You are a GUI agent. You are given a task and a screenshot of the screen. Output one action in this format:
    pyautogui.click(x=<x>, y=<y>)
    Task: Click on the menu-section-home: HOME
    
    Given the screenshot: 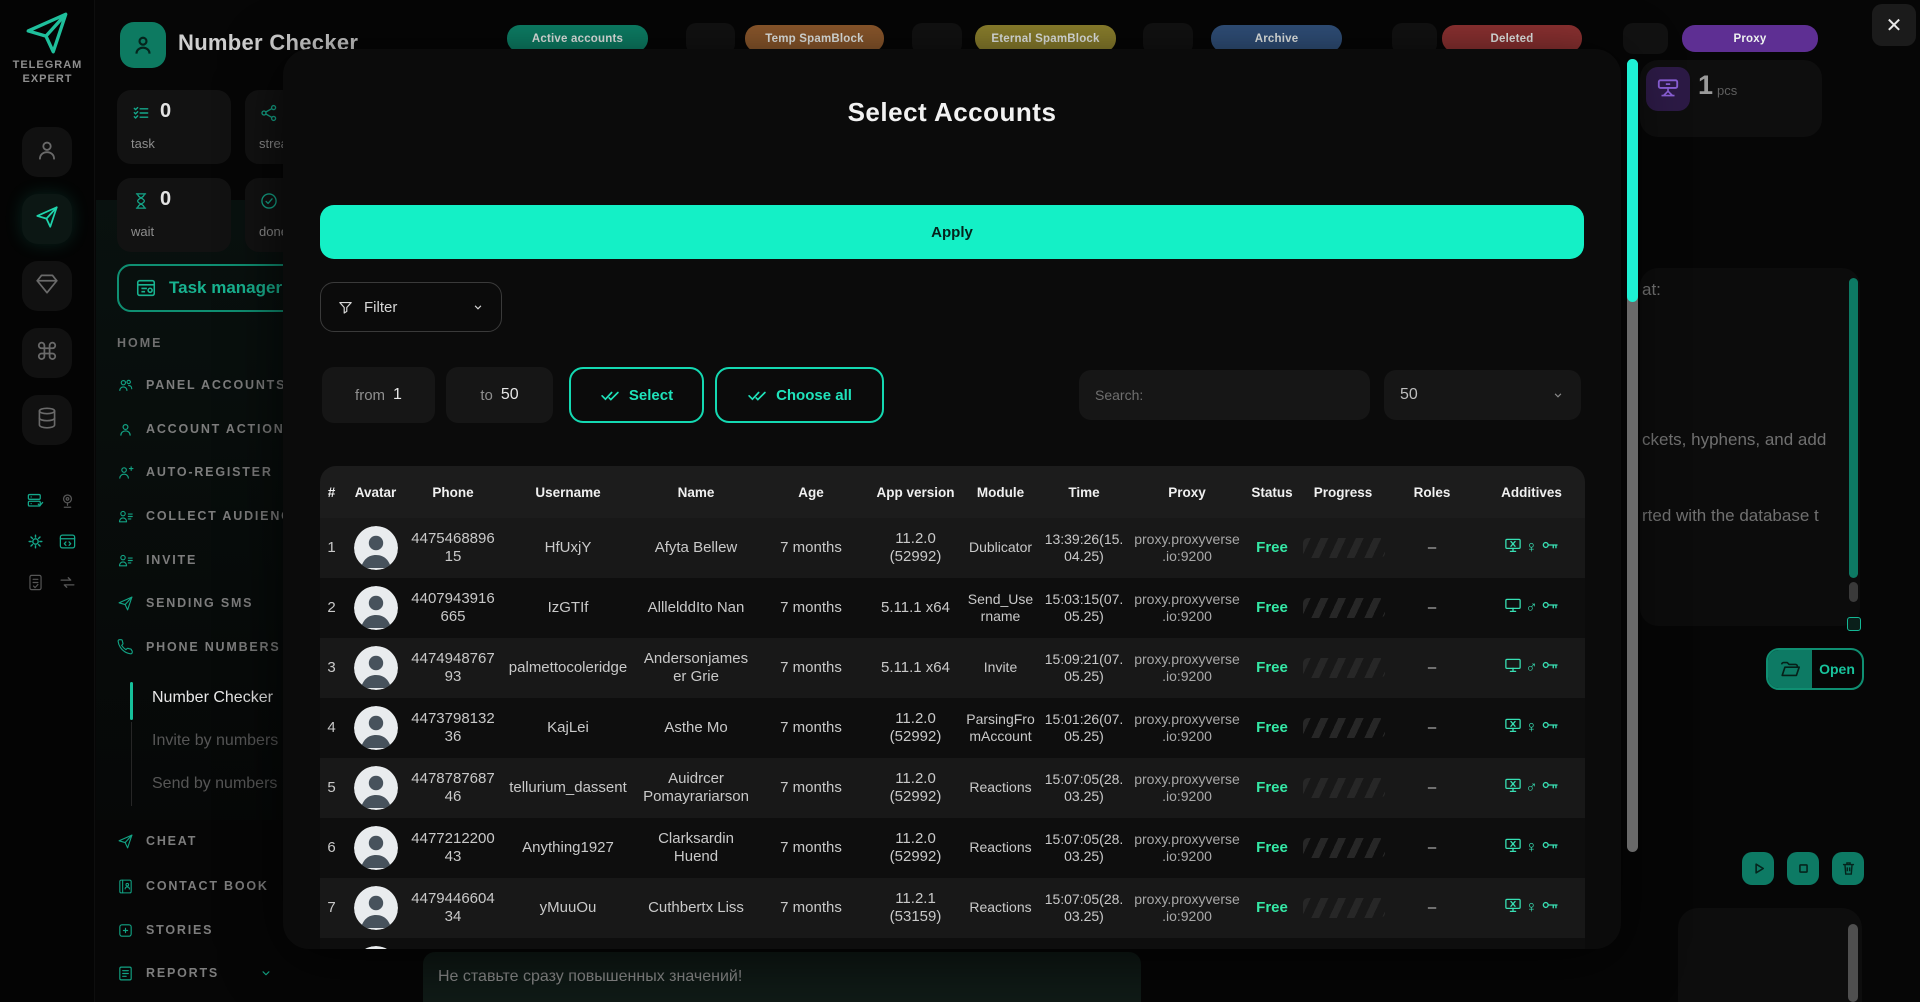 What is the action you would take?
    pyautogui.click(x=140, y=343)
    